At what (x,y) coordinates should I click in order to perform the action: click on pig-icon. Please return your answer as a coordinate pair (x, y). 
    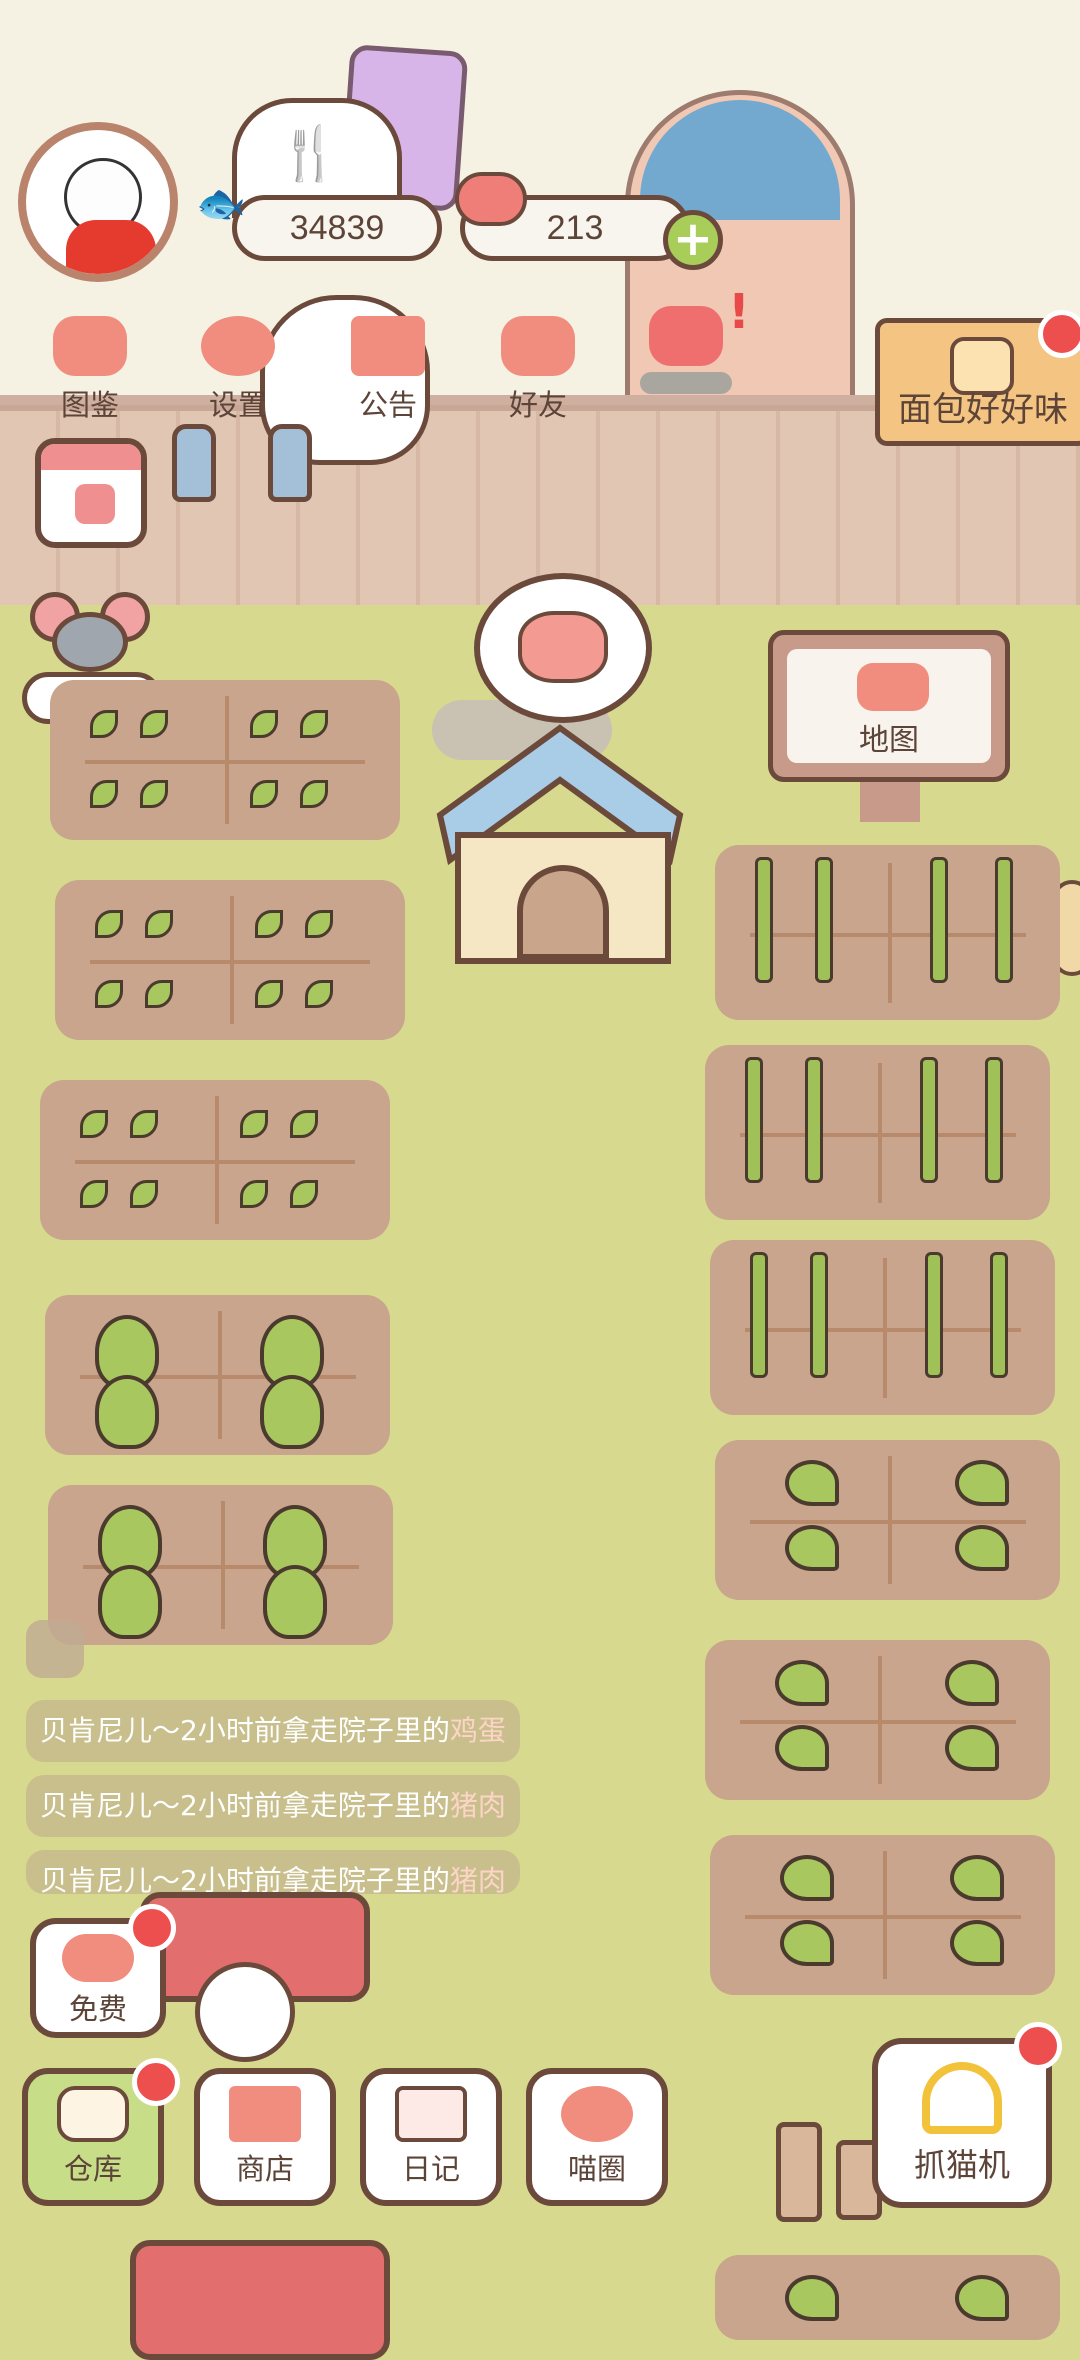
    Looking at the image, I should click on (563, 647).